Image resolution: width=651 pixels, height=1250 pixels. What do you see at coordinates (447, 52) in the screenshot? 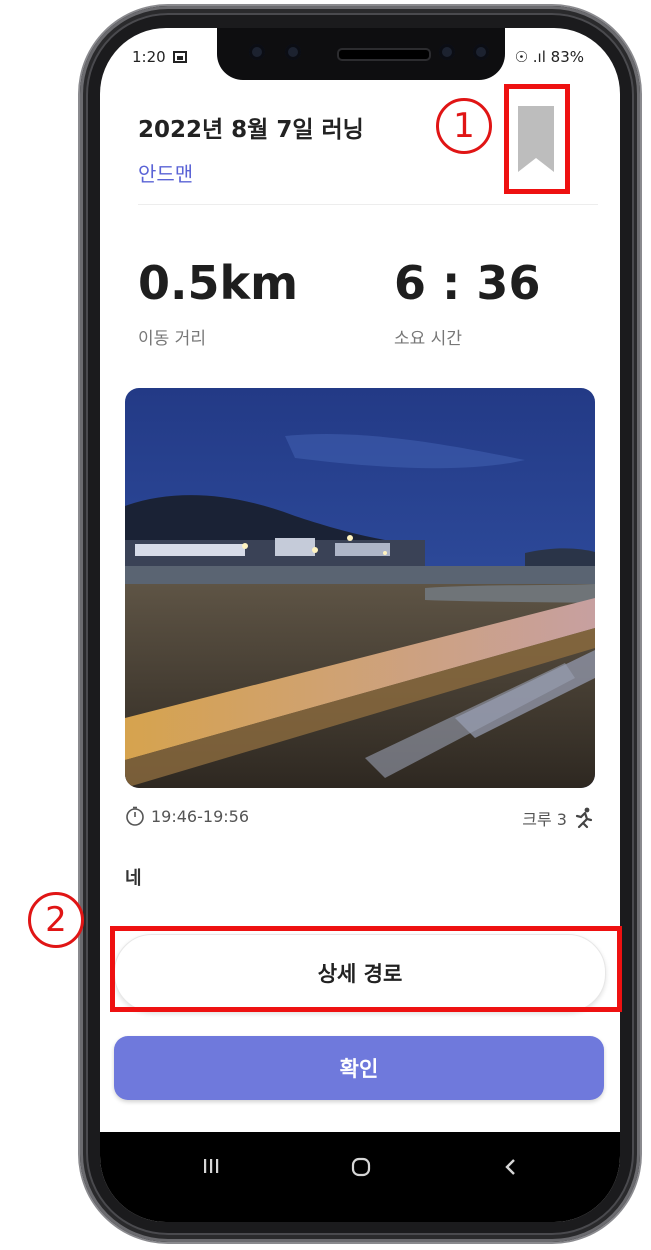
I see `front-camera-icon` at bounding box center [447, 52].